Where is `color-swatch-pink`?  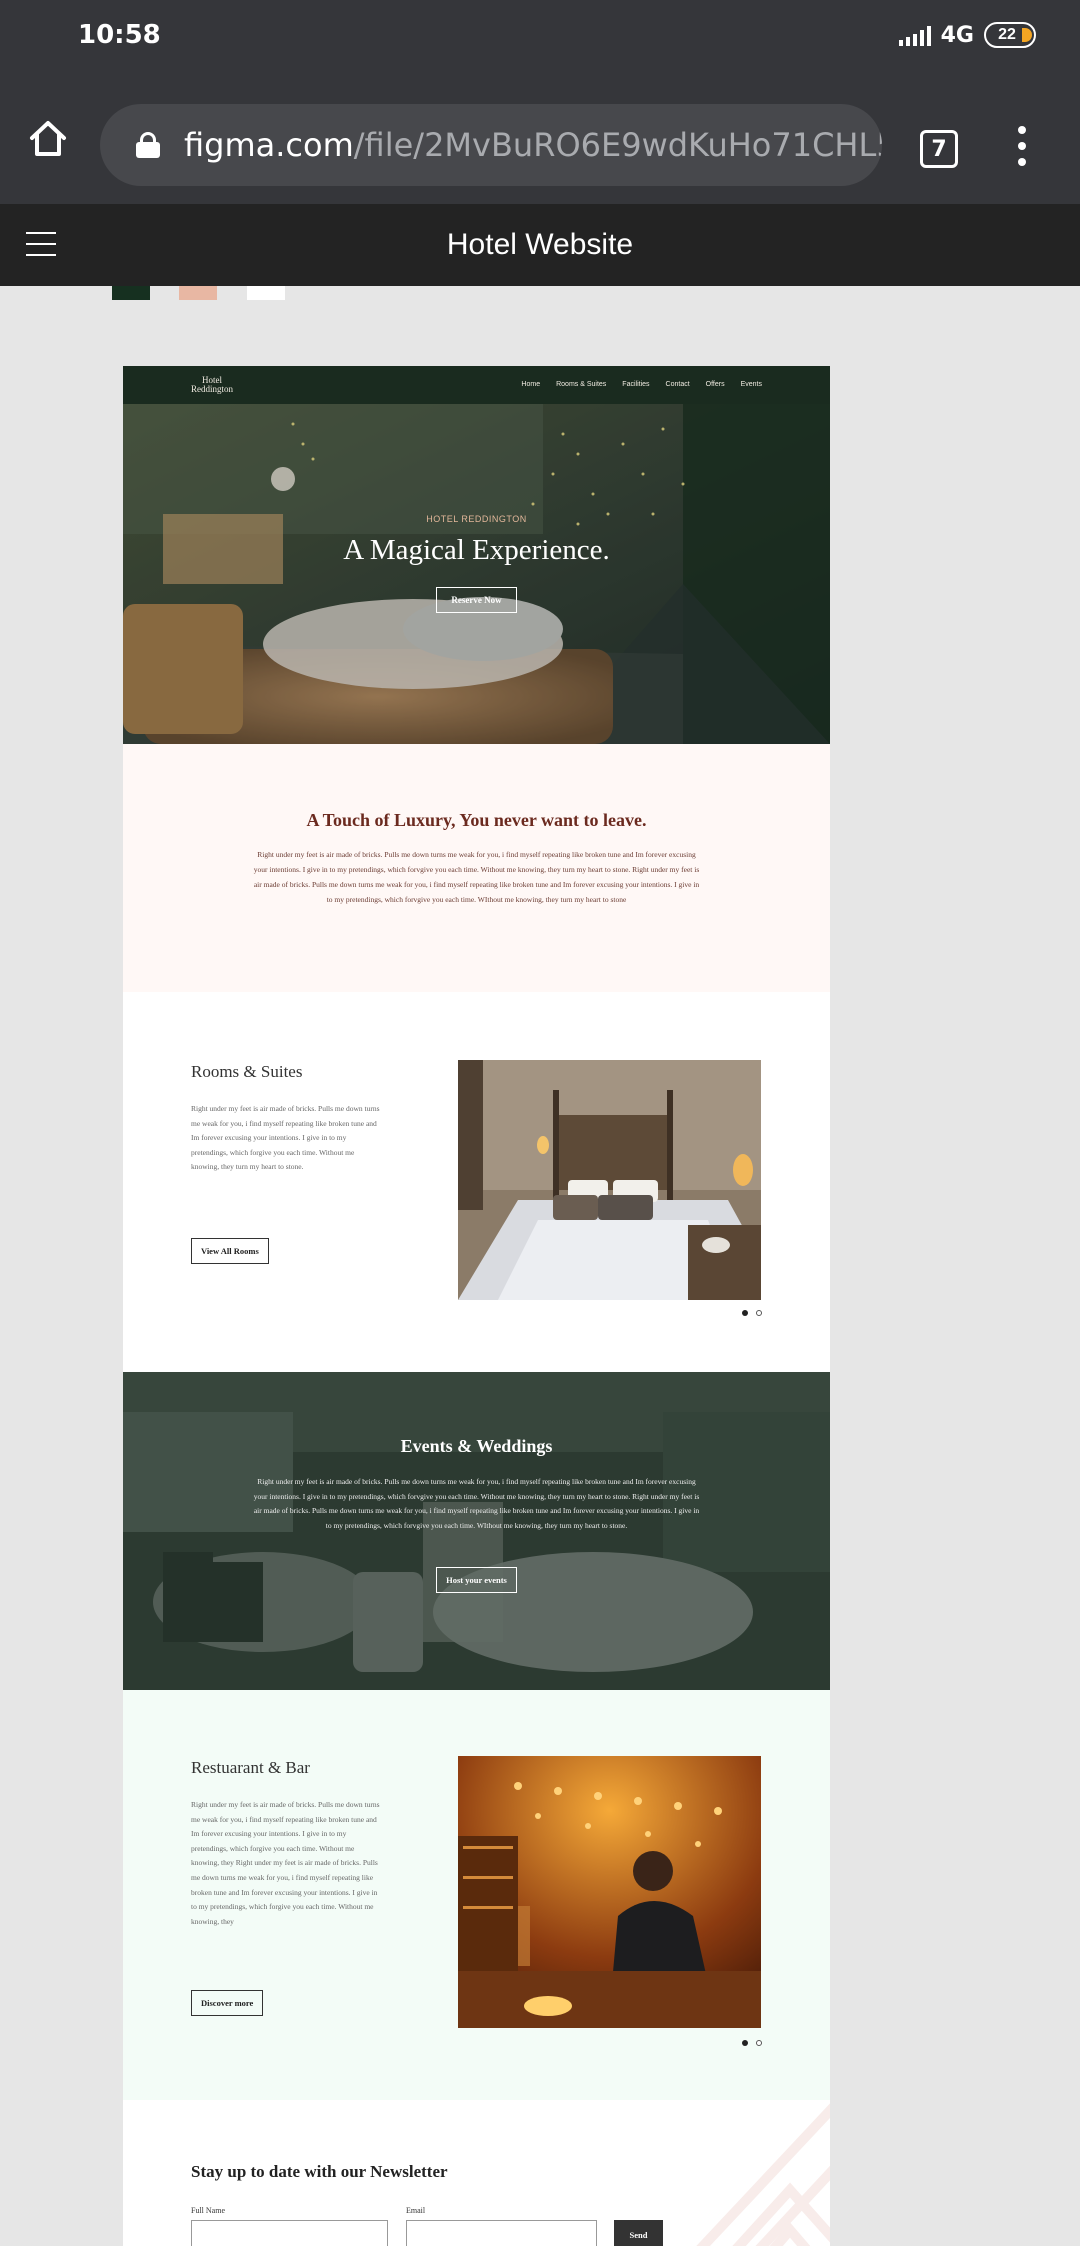 color-swatch-pink is located at coordinates (198, 293).